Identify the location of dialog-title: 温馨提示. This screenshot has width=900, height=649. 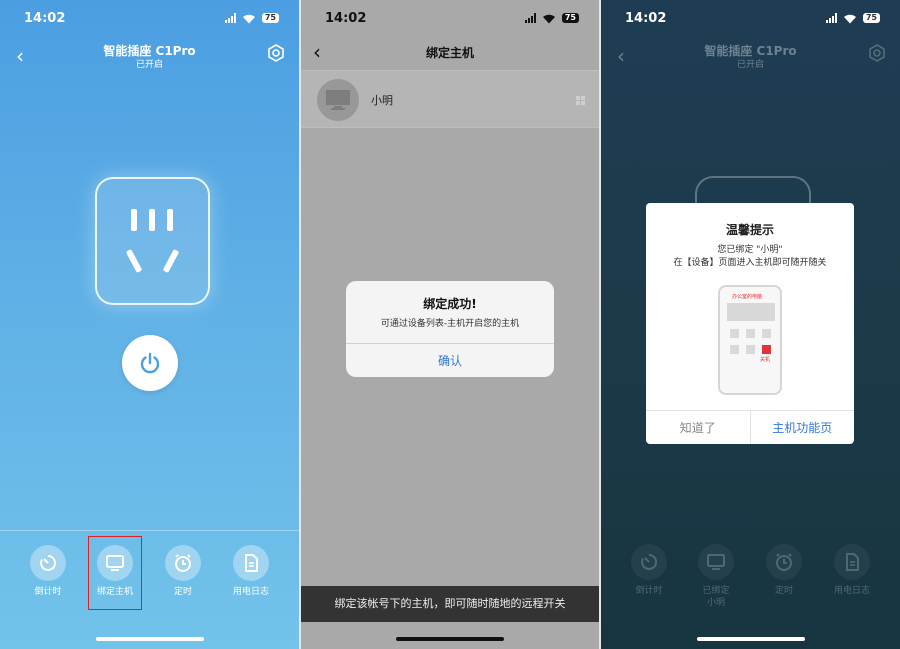
(749, 230).